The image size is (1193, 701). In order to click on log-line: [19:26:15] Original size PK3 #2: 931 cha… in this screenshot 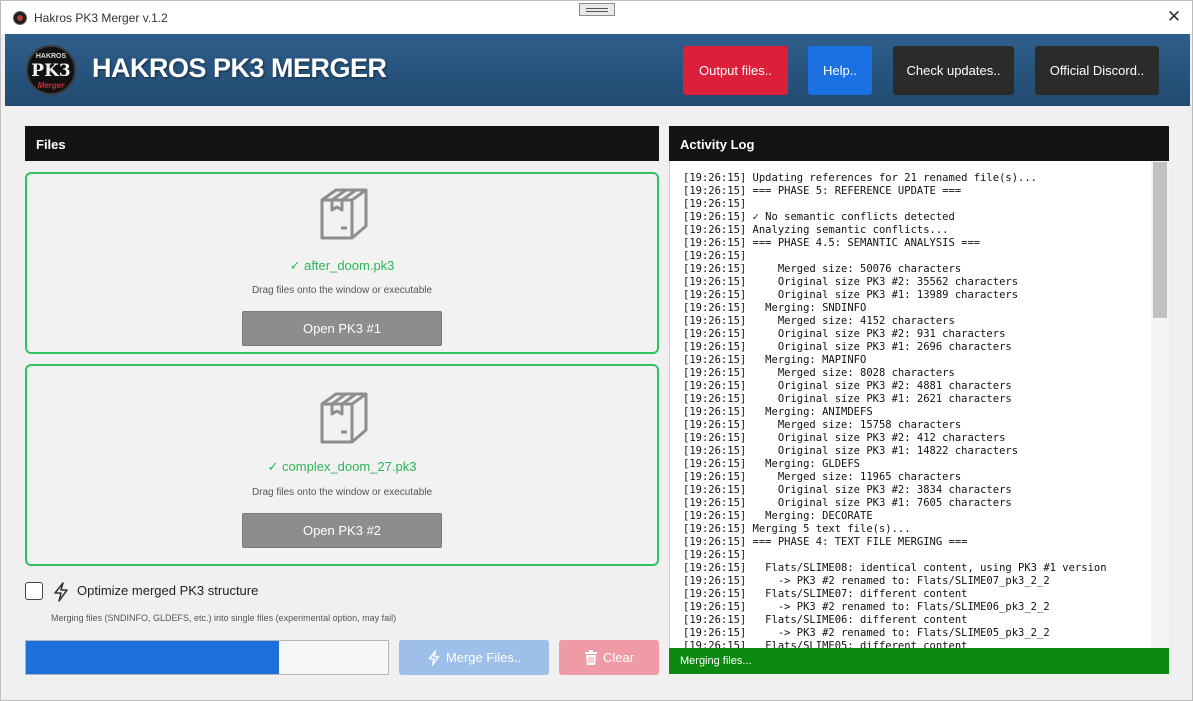, I will do `click(844, 334)`.